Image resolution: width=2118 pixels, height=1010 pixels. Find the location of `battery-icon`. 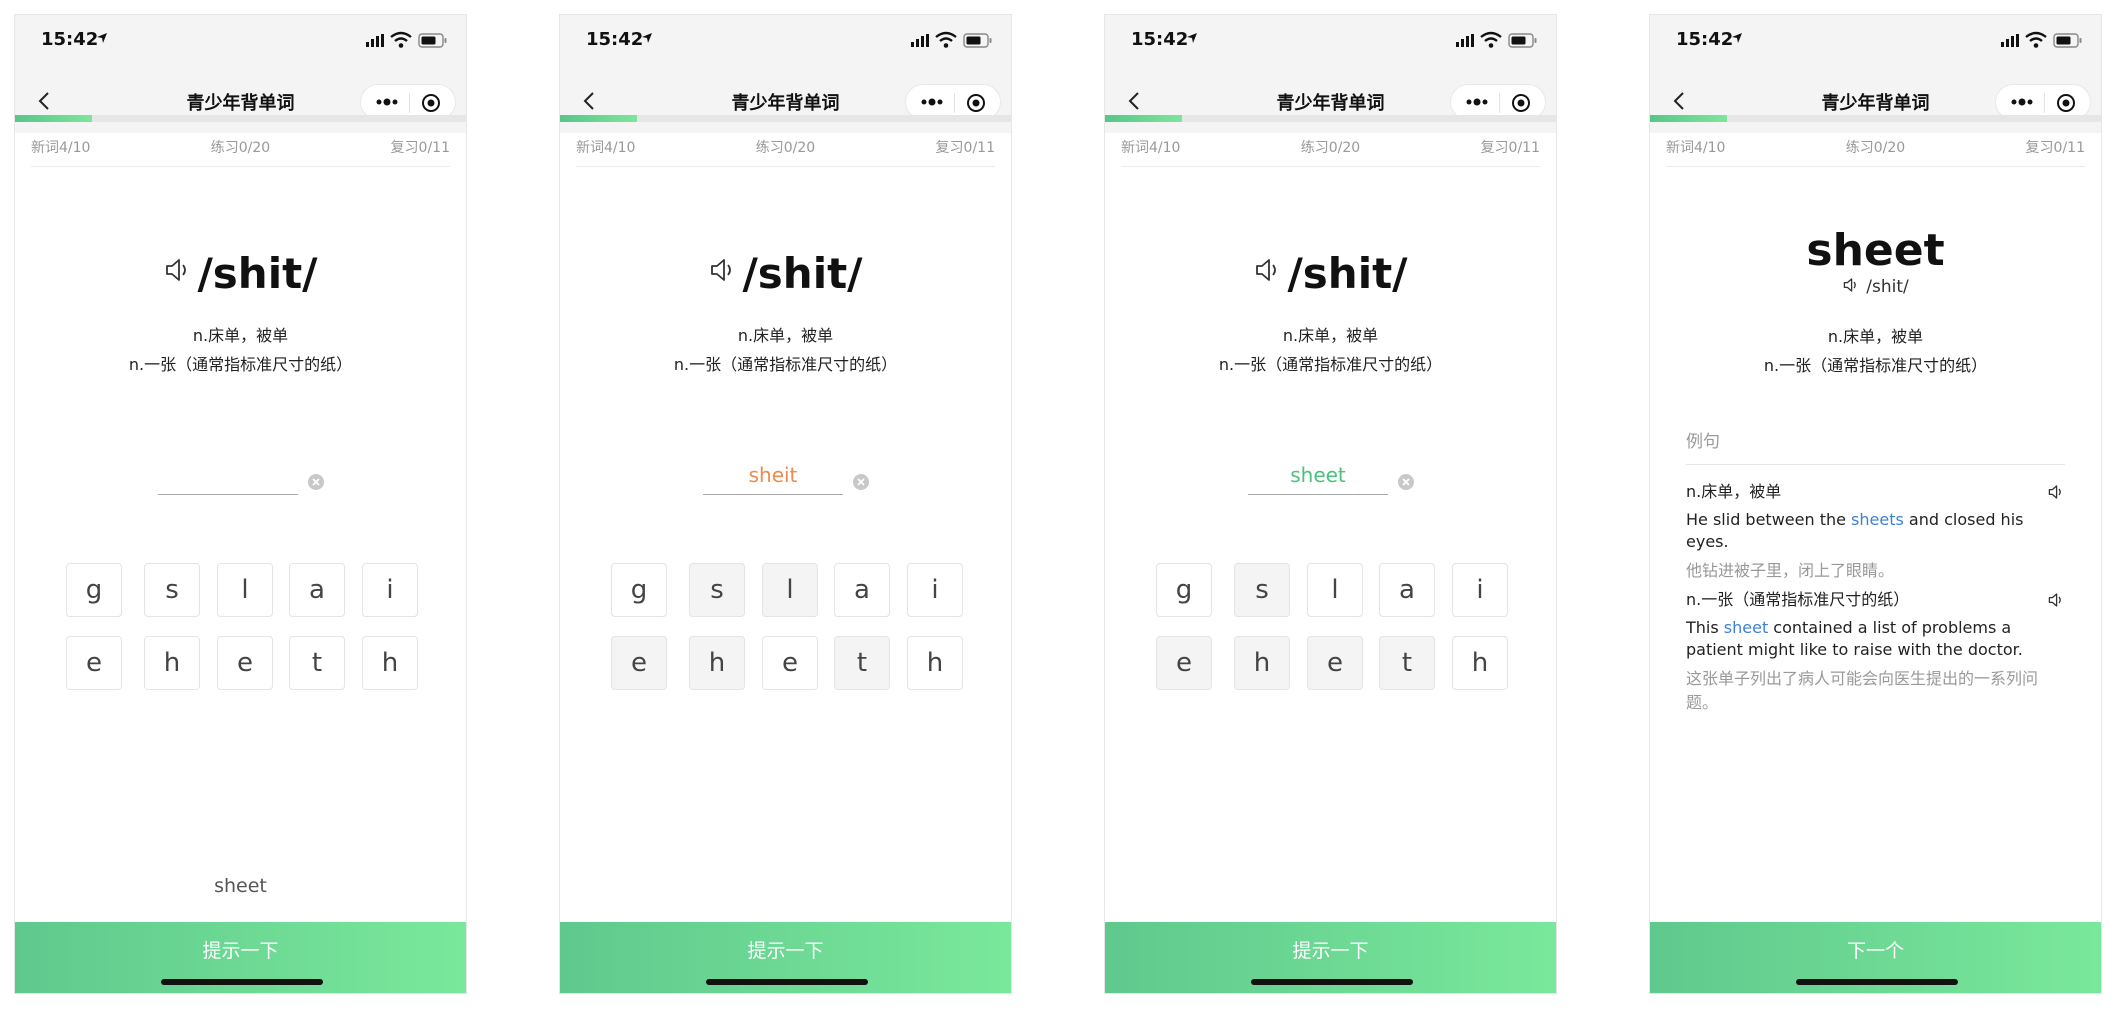

battery-icon is located at coordinates (1522, 40).